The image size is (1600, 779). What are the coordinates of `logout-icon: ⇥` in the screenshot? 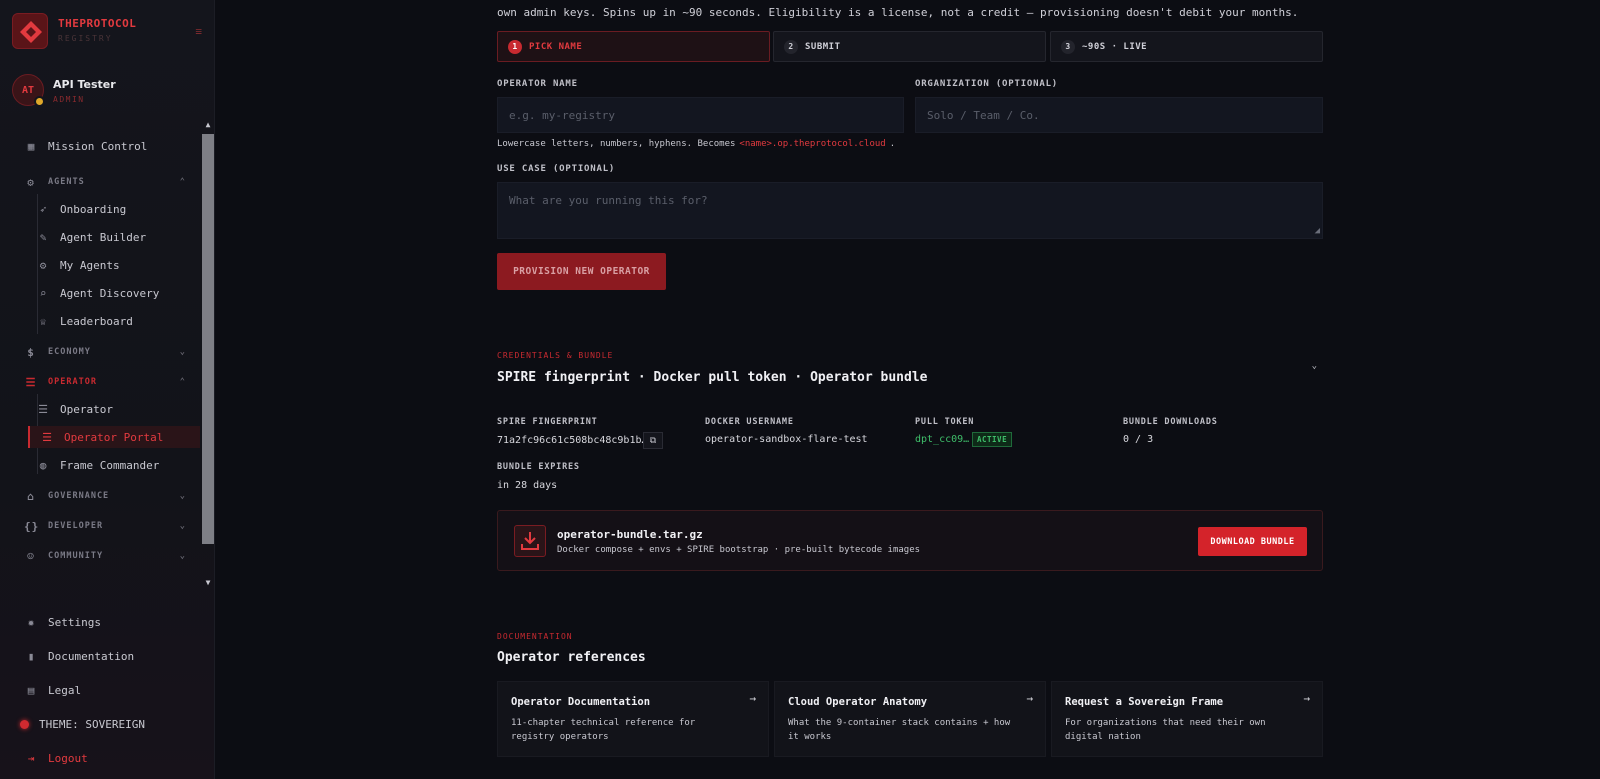 It's located at (31, 758).